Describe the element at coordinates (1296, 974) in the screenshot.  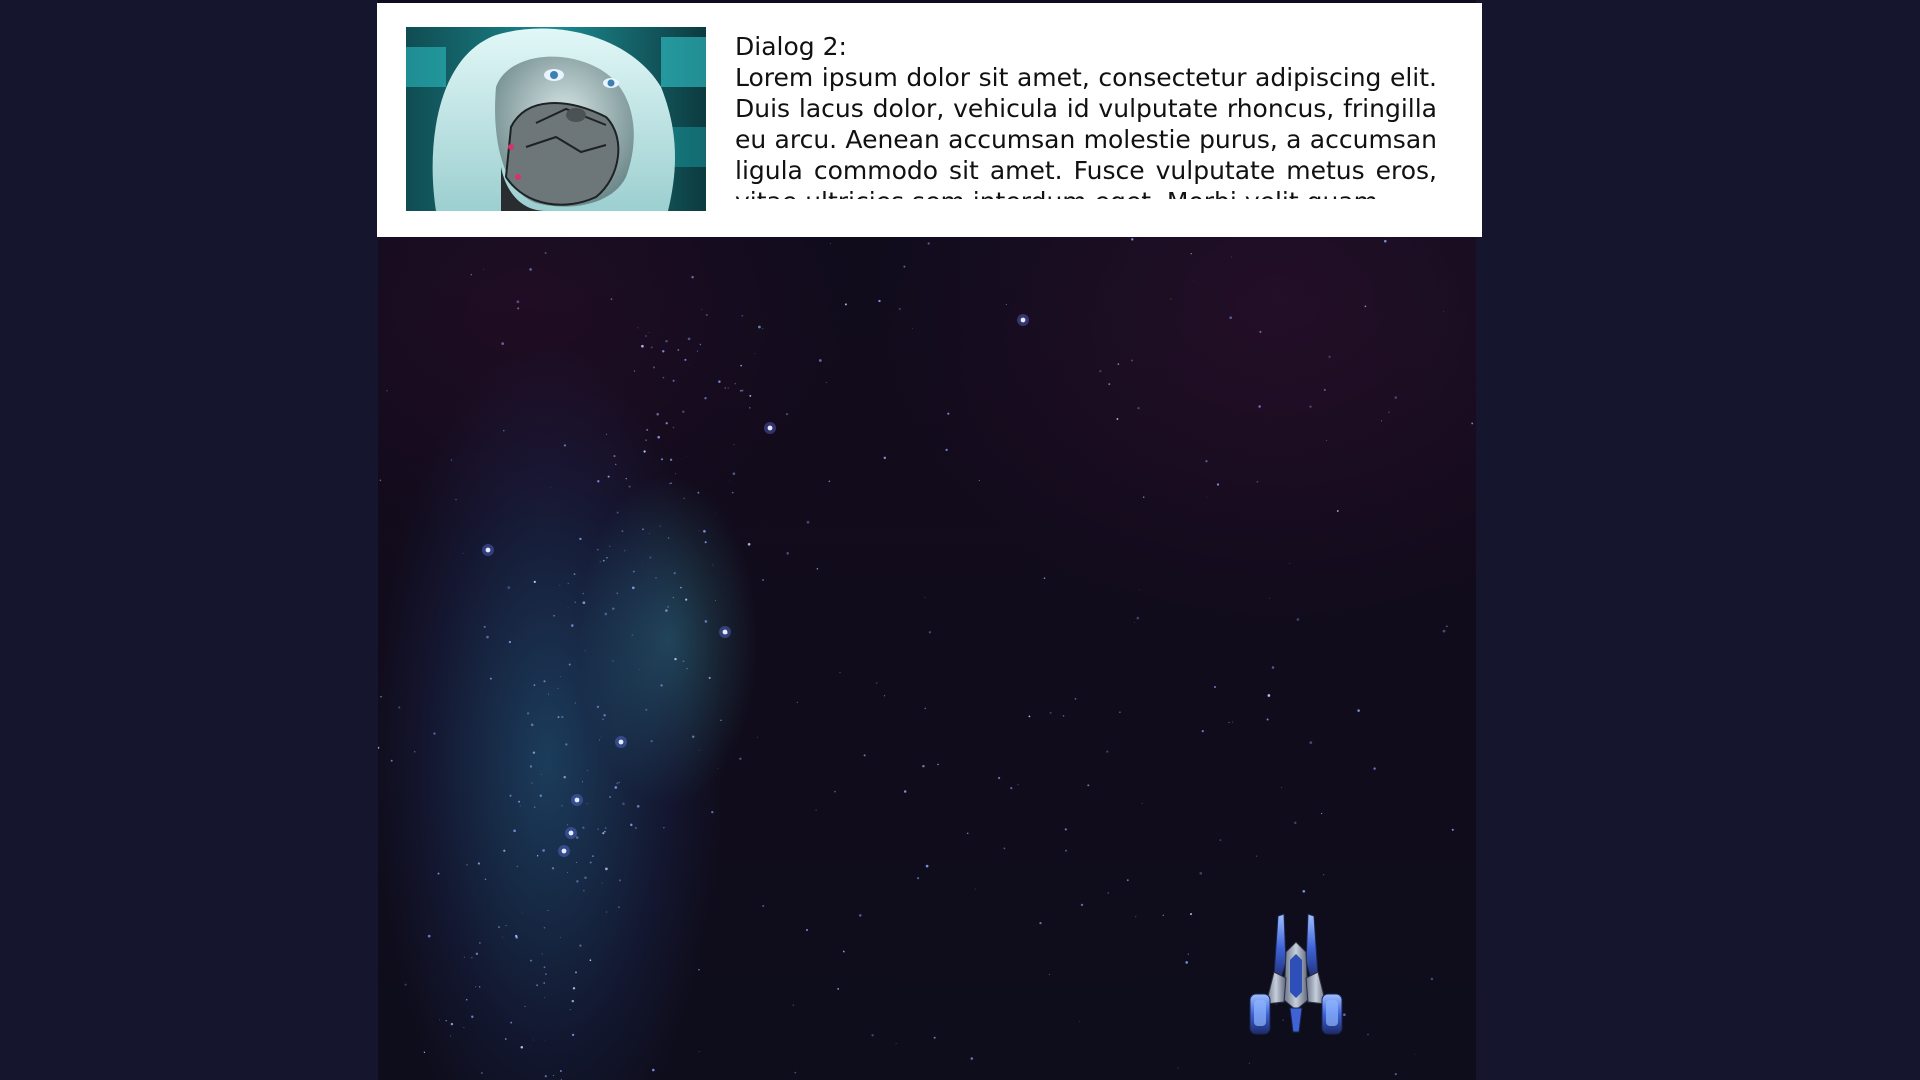
I see `player-spaceship-icon` at that location.